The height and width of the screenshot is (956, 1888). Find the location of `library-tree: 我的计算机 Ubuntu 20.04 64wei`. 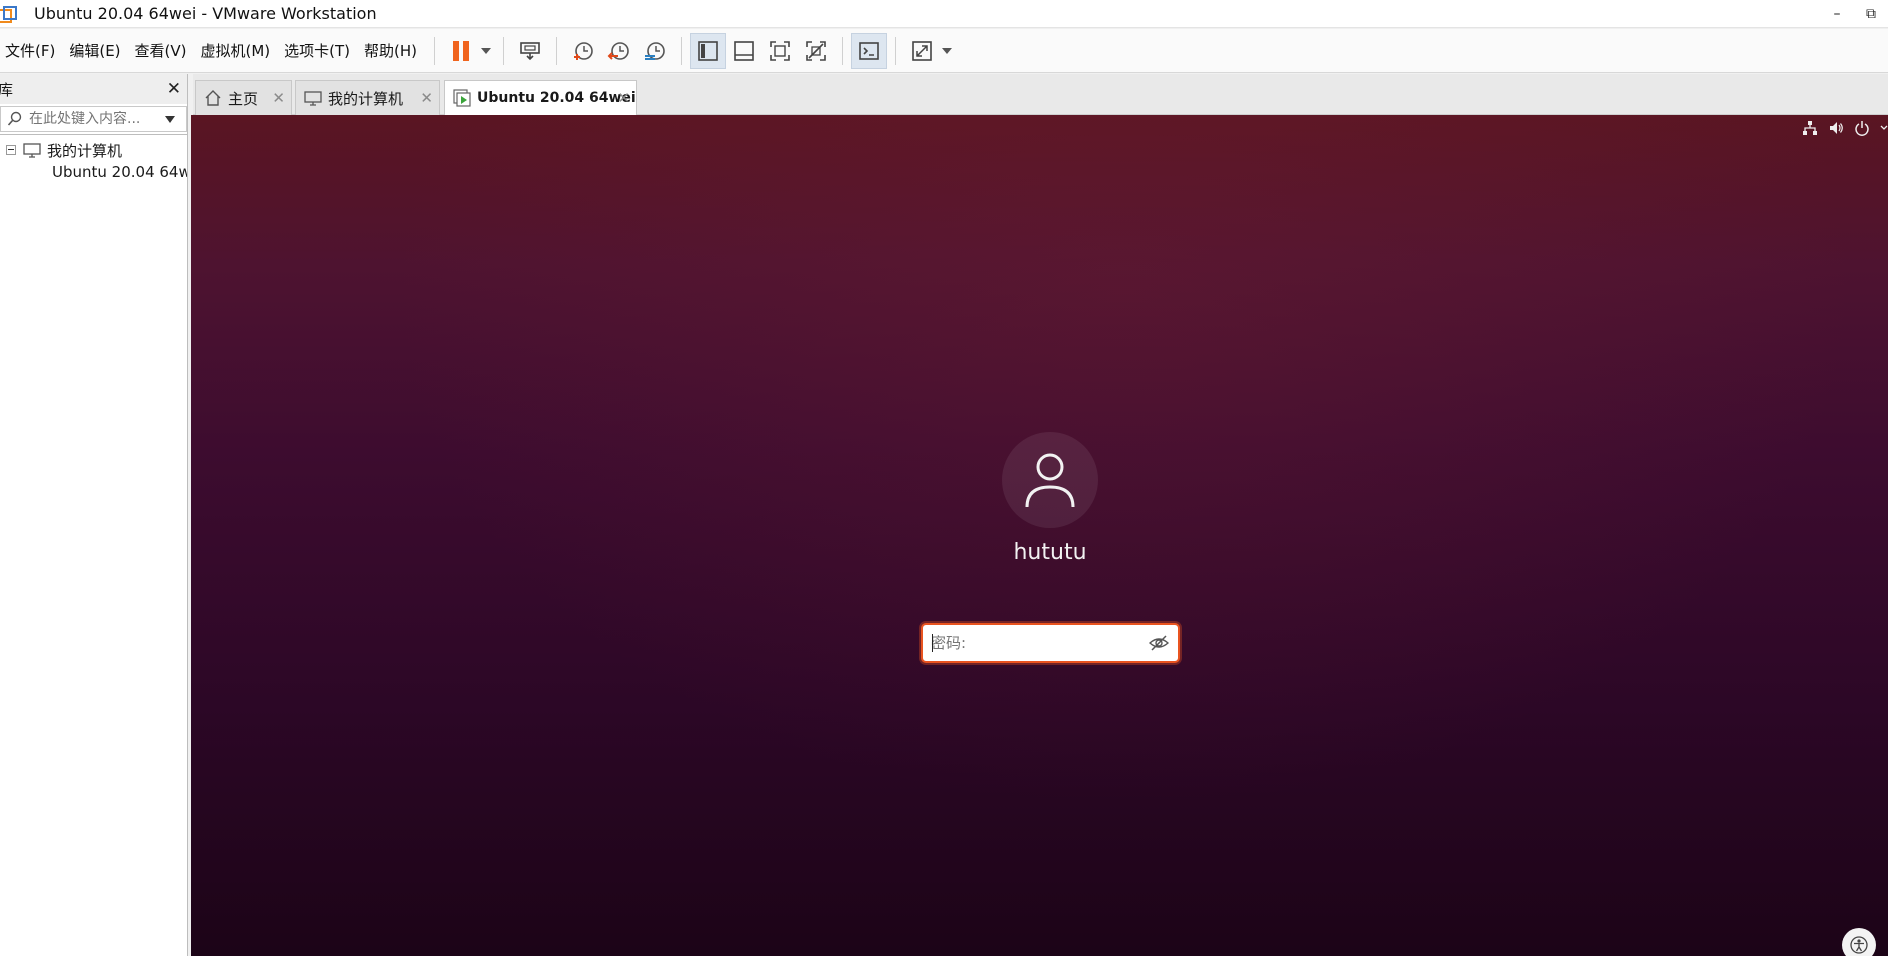

library-tree: 我的计算机 Ubuntu 20.04 64wei is located at coordinates (93, 158).